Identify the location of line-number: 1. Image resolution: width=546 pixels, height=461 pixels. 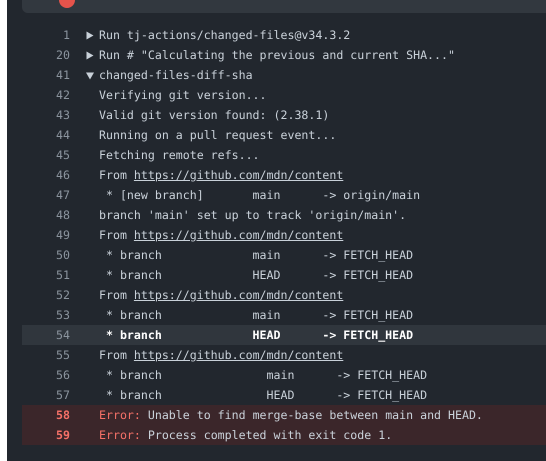
(66, 35).